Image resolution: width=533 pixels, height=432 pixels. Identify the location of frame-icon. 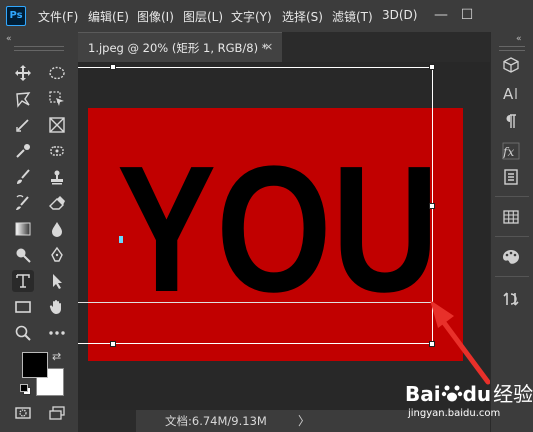
(57, 125).